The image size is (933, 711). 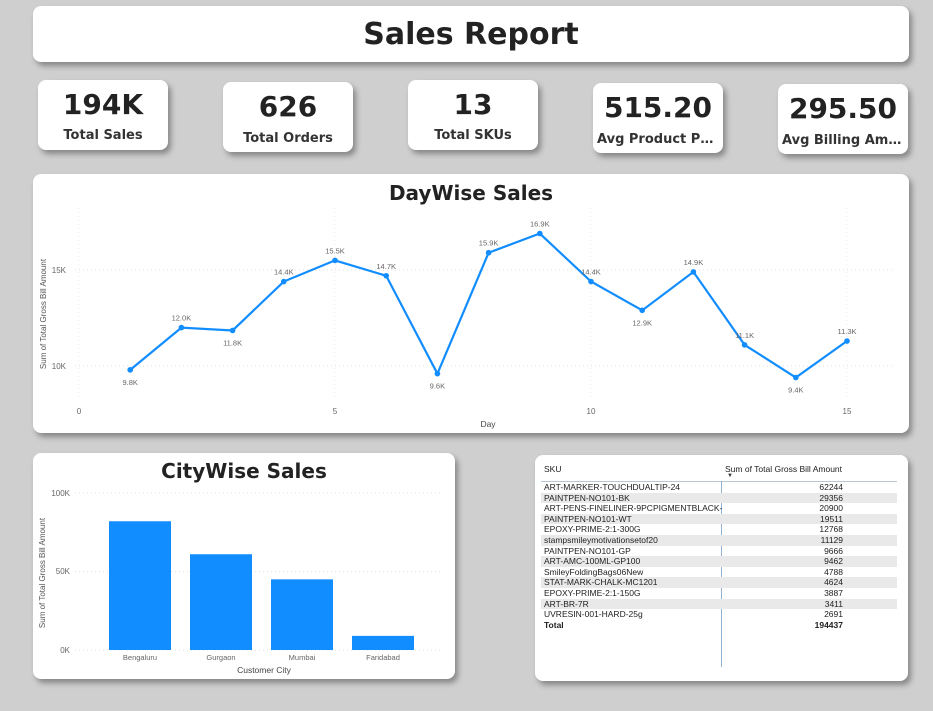 I want to click on kpi-value: 515.20, so click(x=658, y=107).